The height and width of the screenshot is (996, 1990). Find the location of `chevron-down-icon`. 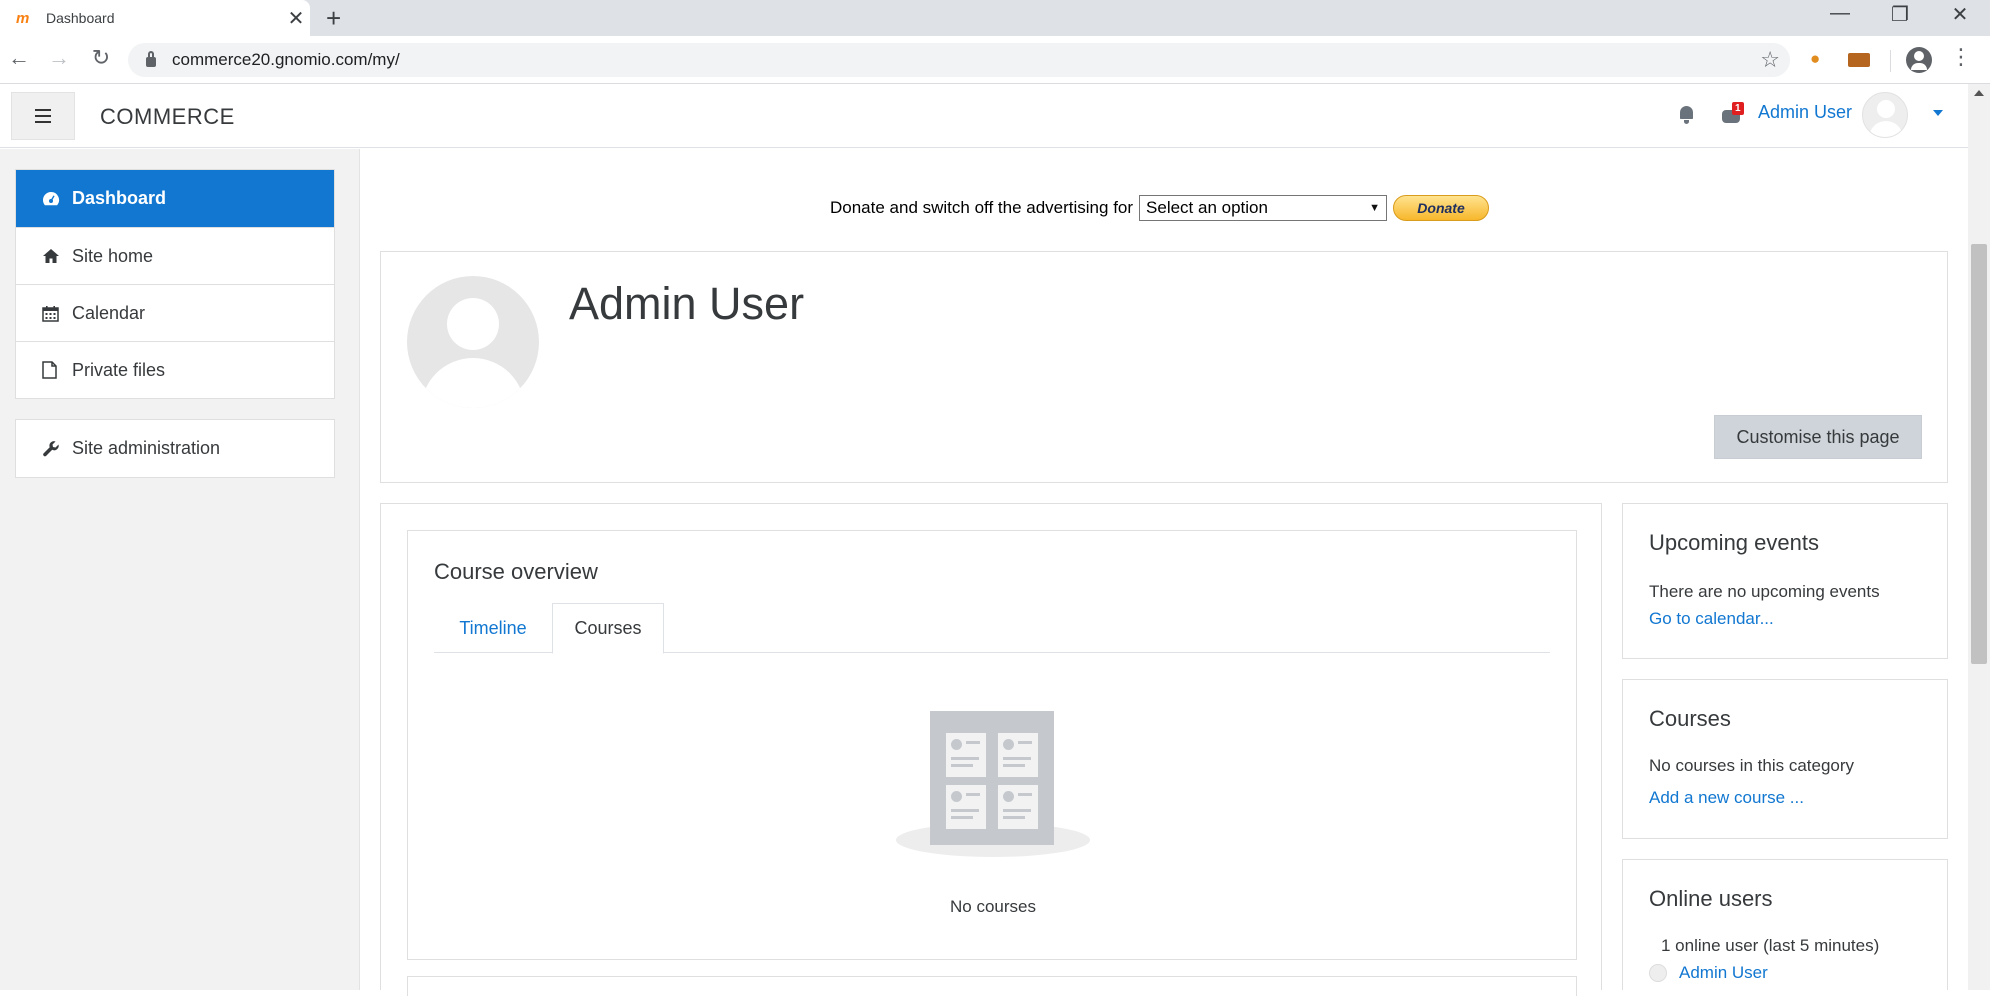

chevron-down-icon is located at coordinates (1938, 113).